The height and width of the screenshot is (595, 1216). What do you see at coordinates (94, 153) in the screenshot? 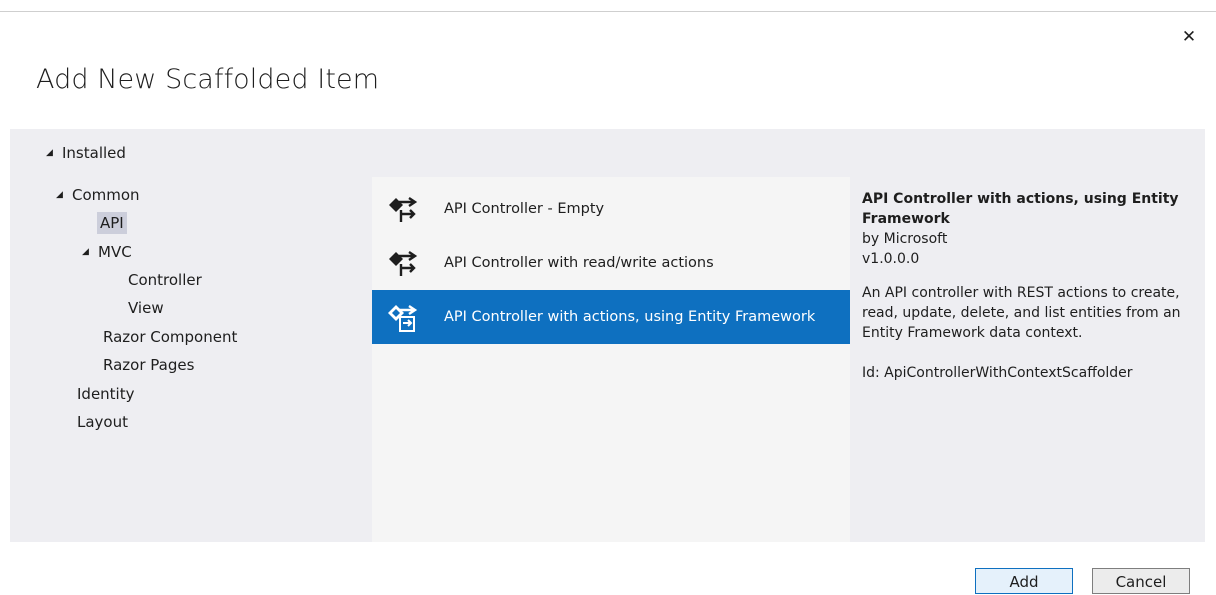
I see `tree-item-label: Installed` at bounding box center [94, 153].